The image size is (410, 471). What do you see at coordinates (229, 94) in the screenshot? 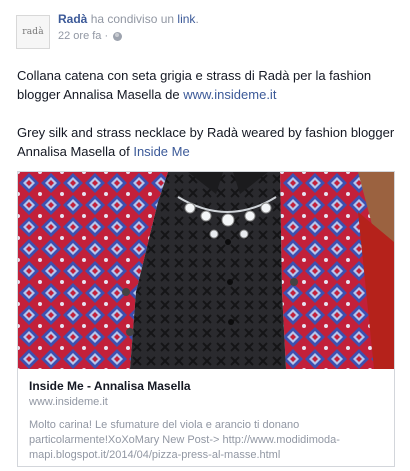
I see `insideme-url-link: www.insideme.it` at bounding box center [229, 94].